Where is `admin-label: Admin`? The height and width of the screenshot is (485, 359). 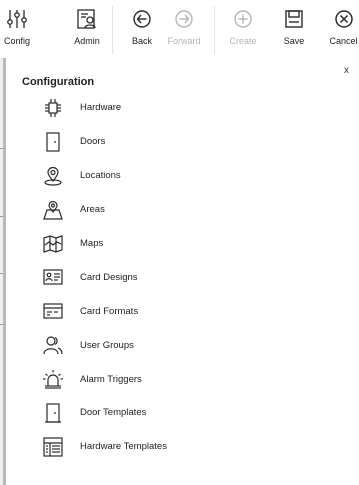
admin-label: Admin is located at coordinates (87, 41).